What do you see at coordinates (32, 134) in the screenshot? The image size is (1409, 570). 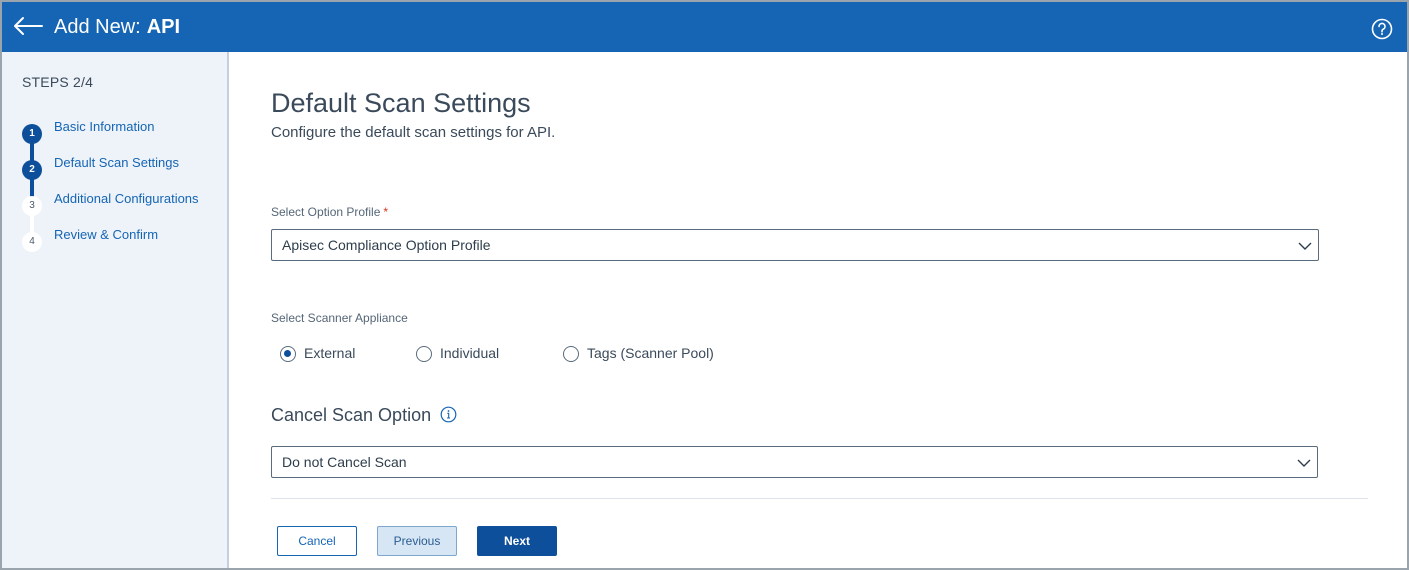 I see `step-number-badge: 1` at bounding box center [32, 134].